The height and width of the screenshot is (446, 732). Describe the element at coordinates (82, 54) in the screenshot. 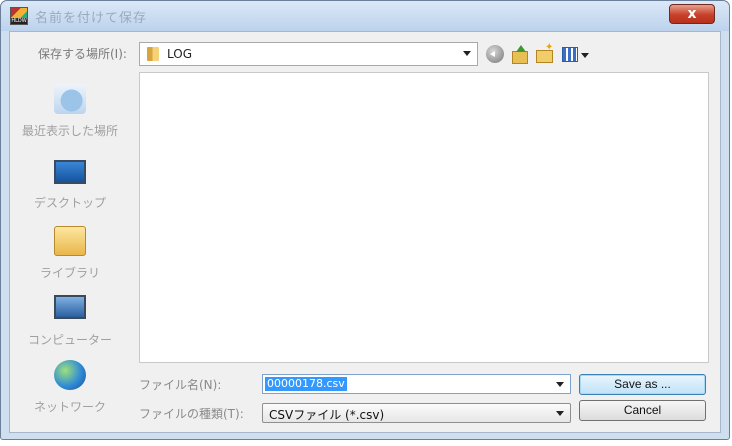

I see `save-in-label: 保存する場所(I):` at that location.